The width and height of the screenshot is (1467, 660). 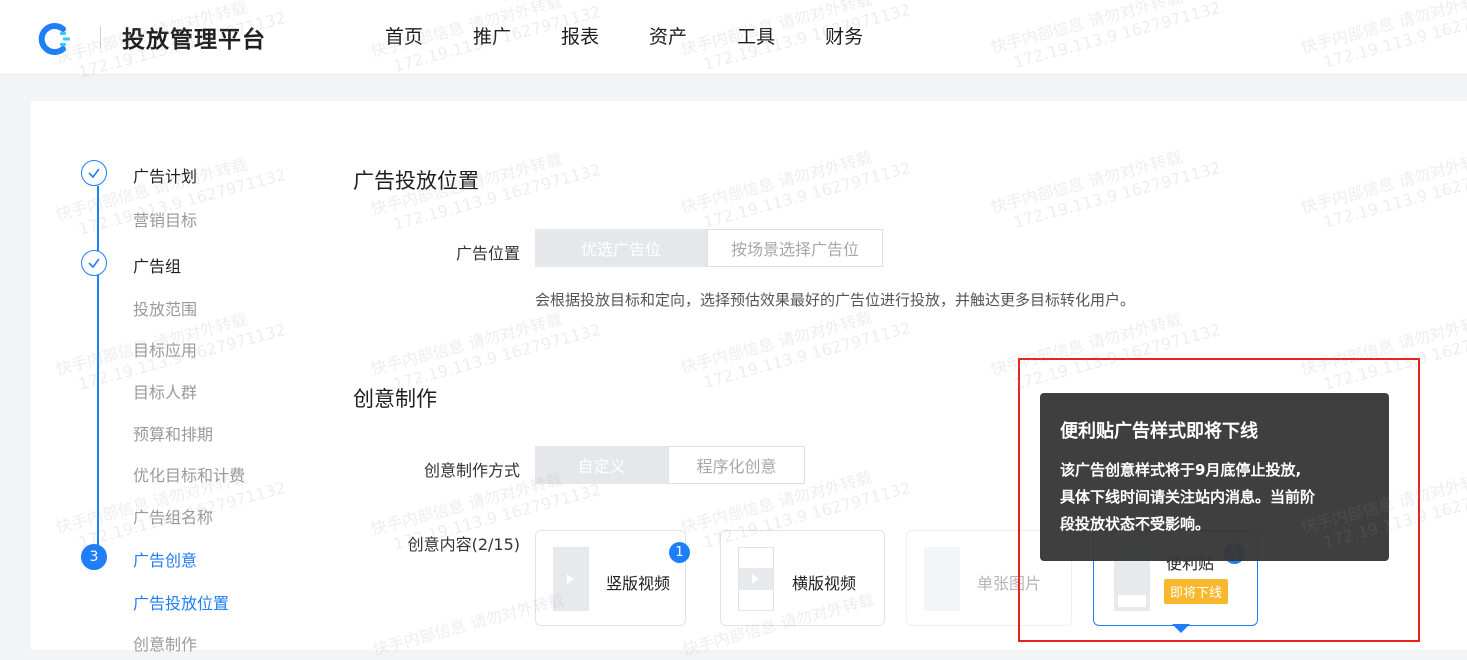 I want to click on step-ad-creative: 广告创意, so click(x=165, y=559).